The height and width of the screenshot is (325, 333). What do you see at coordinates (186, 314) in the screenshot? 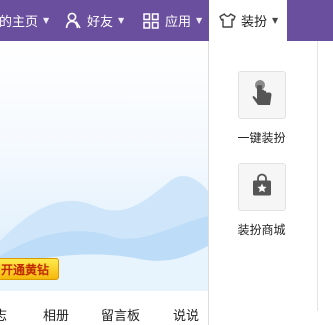
I see `tab-status: 说说` at bounding box center [186, 314].